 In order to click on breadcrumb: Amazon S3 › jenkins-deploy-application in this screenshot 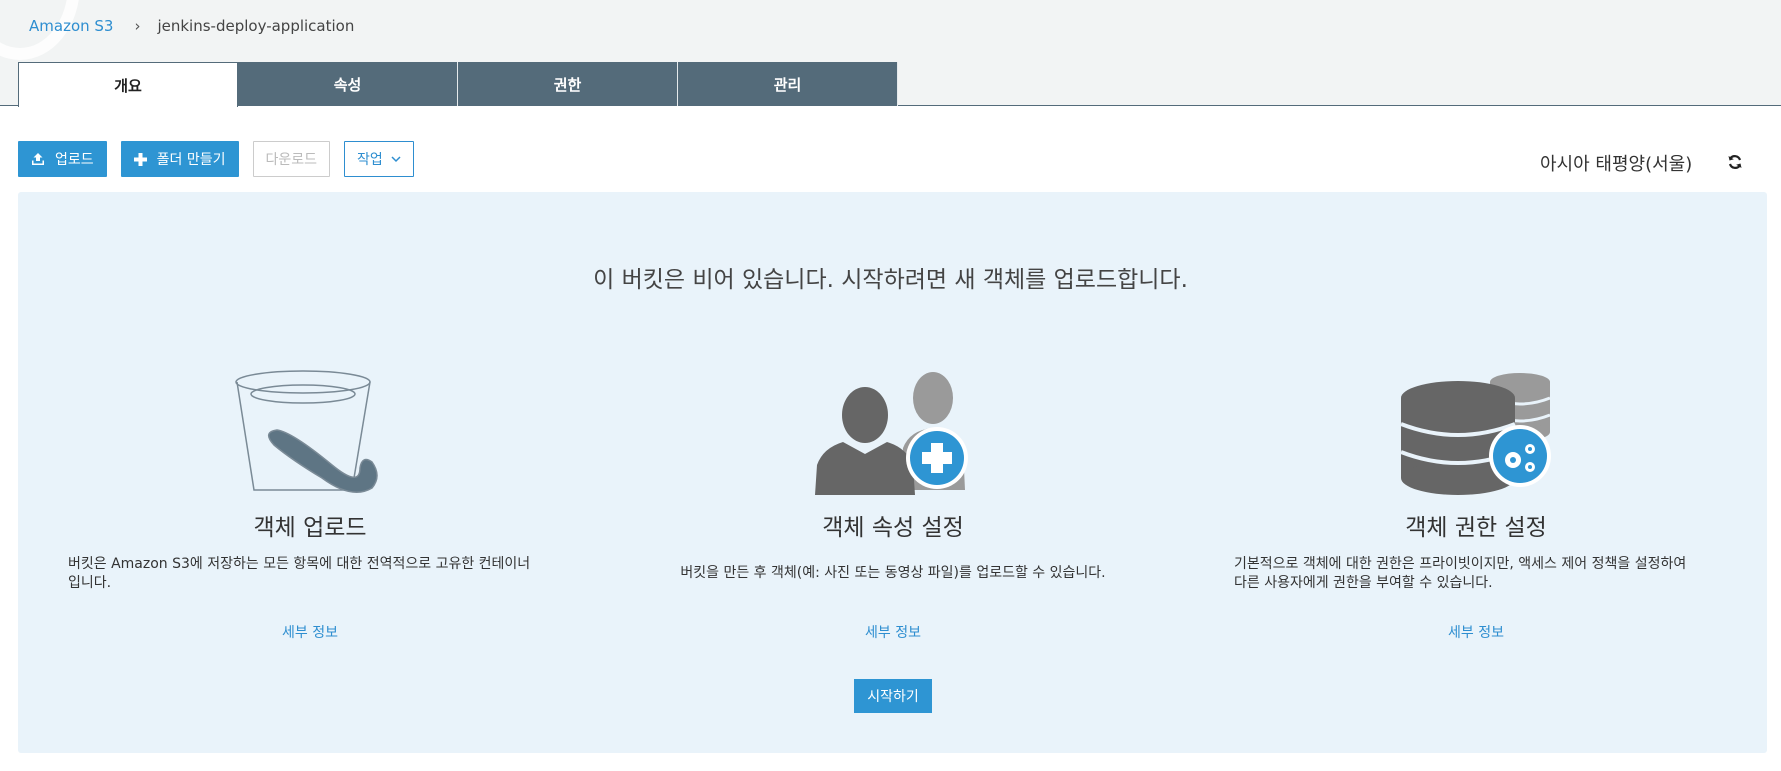, I will do `click(191, 26)`.